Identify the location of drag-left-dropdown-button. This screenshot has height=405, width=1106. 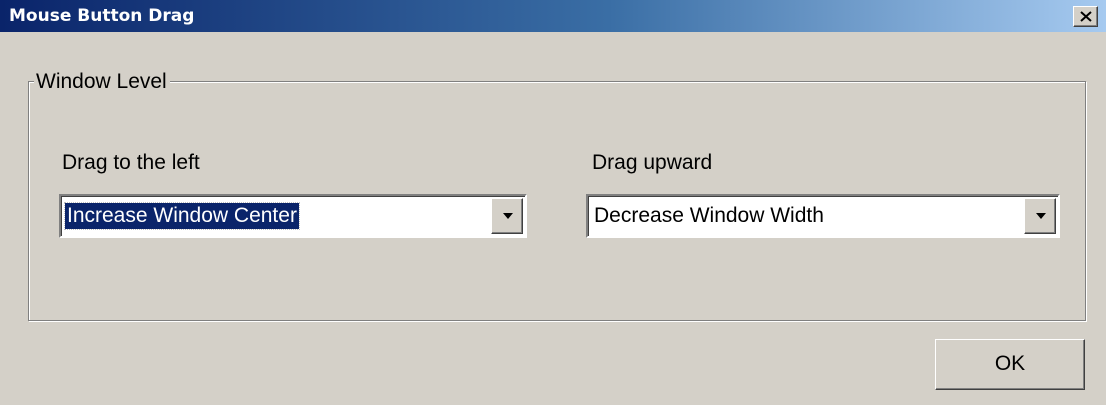
(507, 216).